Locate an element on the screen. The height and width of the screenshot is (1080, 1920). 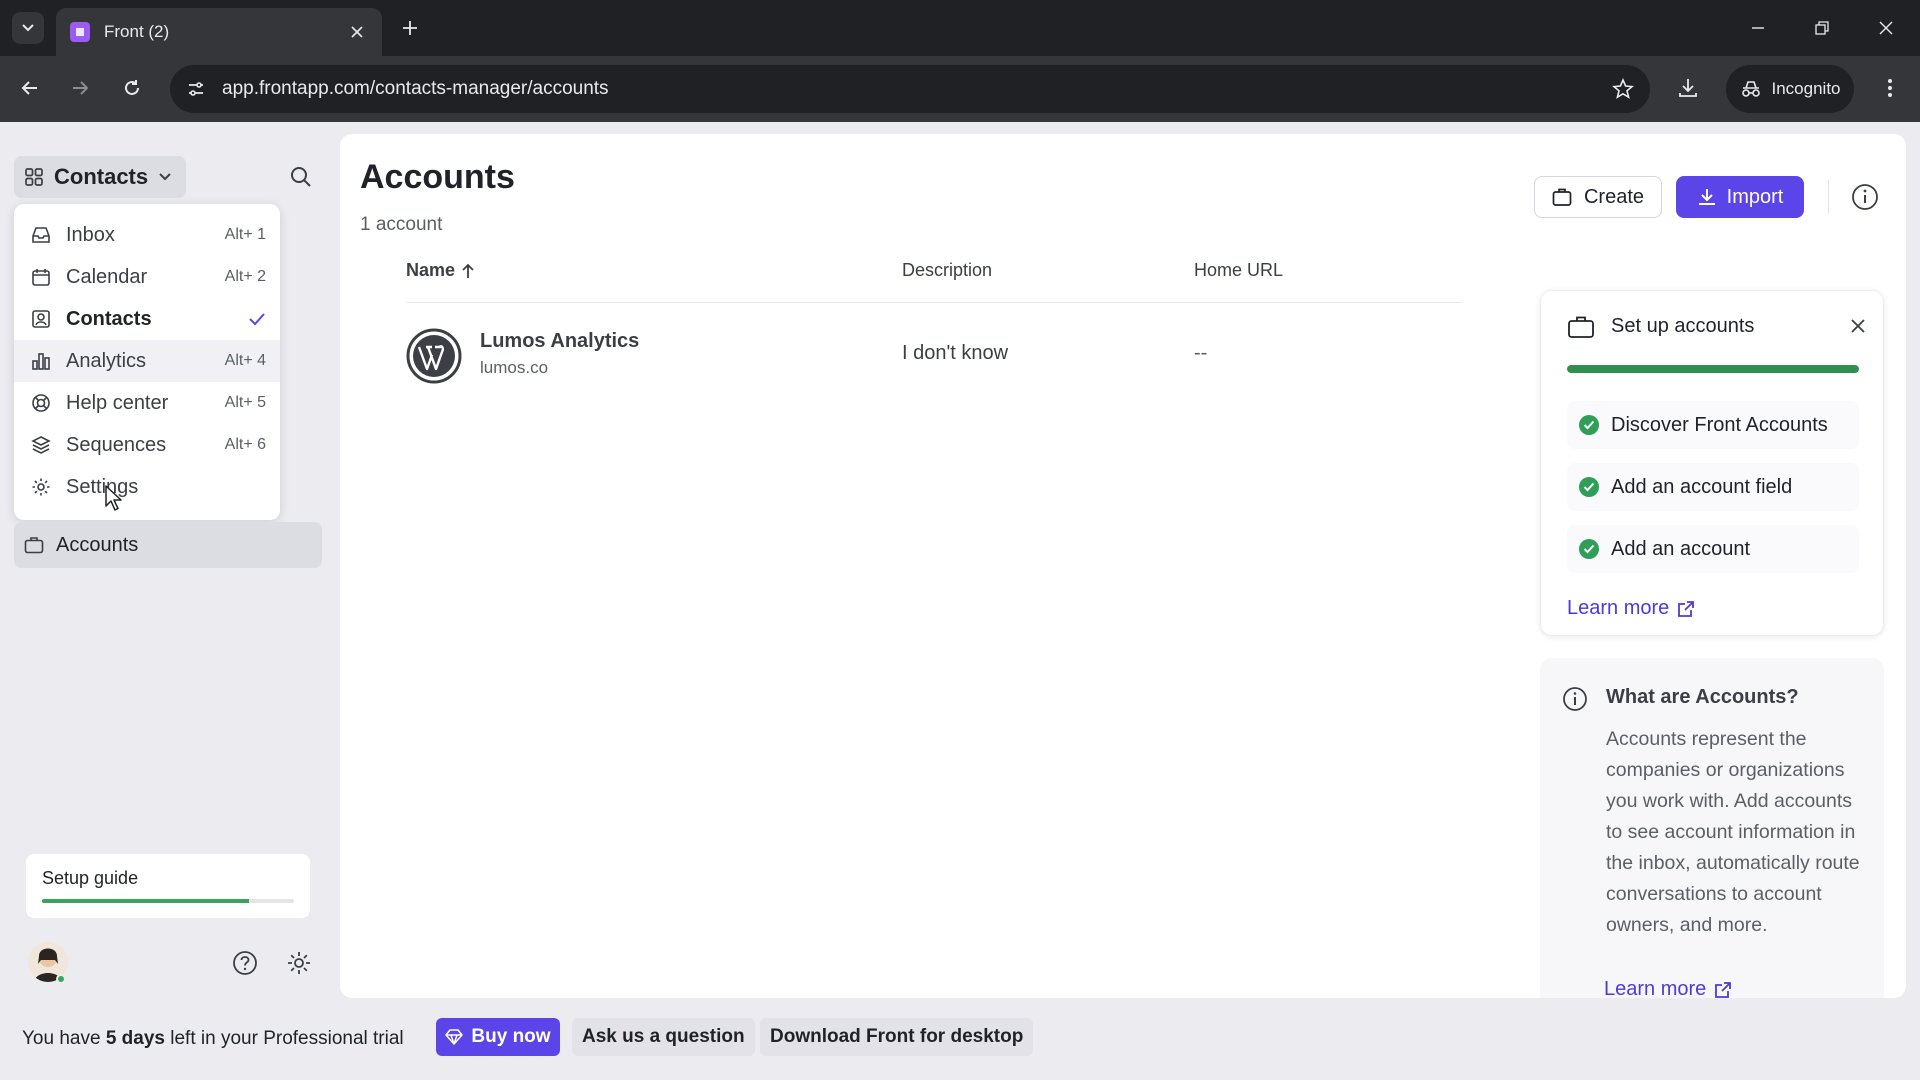
setup-card-progress-fill is located at coordinates (1713, 369).